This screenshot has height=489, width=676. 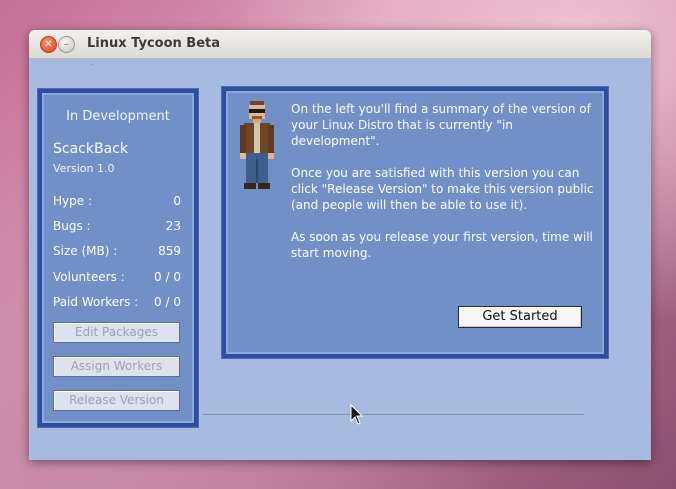 I want to click on stat-value: 23, so click(x=173, y=226).